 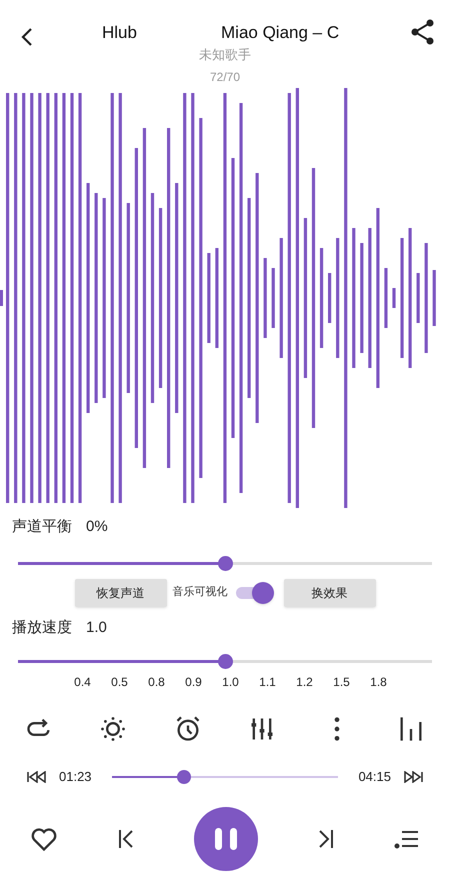 I want to click on progress-slider, so click(x=225, y=777).